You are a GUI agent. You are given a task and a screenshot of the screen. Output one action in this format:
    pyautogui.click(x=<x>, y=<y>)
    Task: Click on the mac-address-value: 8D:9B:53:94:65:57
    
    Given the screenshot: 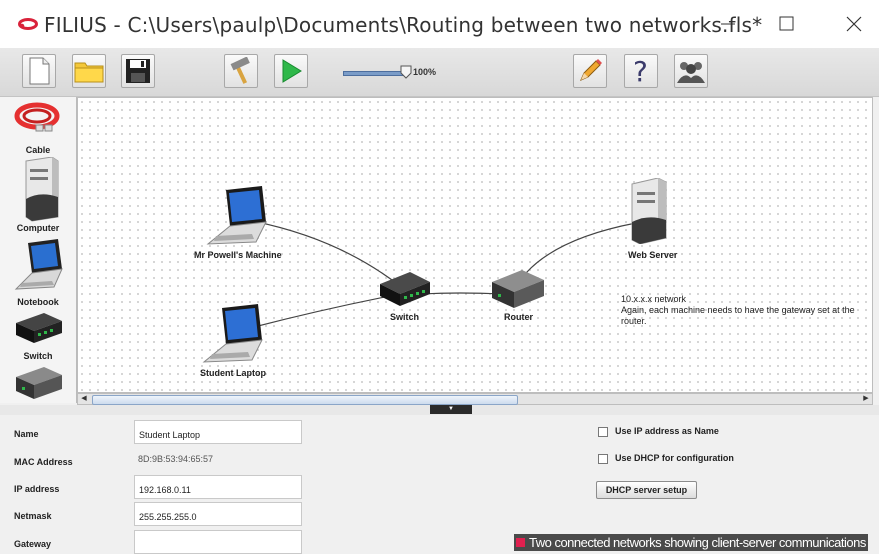 What is the action you would take?
    pyautogui.click(x=176, y=459)
    